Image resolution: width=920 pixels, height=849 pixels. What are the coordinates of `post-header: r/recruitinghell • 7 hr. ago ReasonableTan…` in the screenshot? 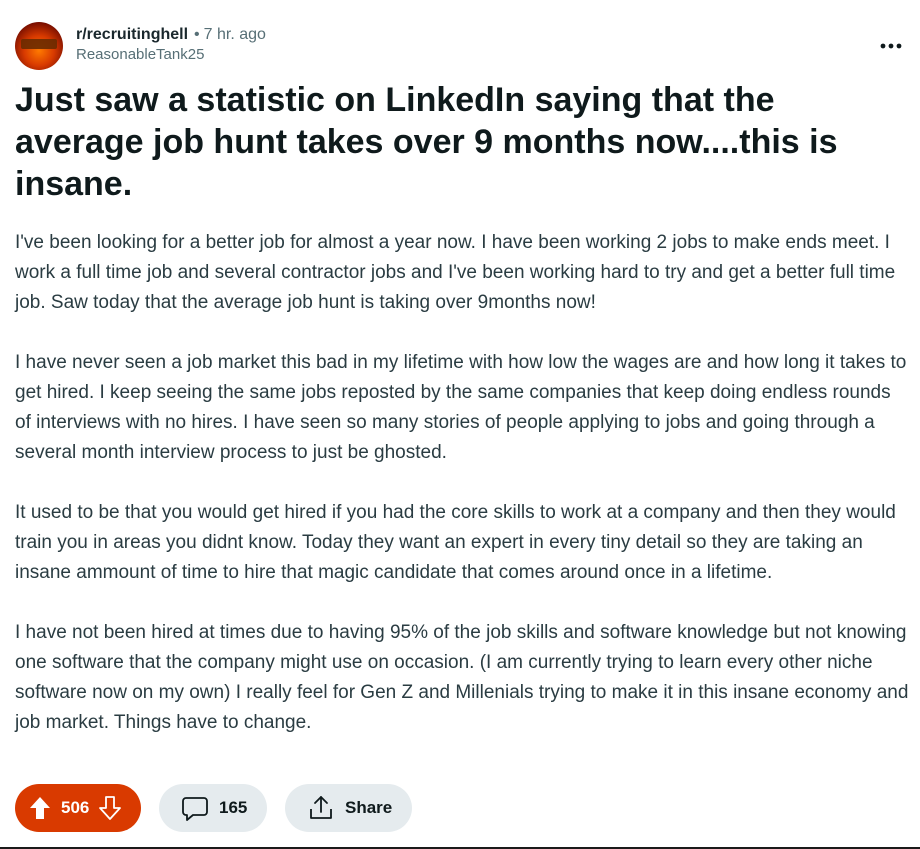 It's located at (460, 46).